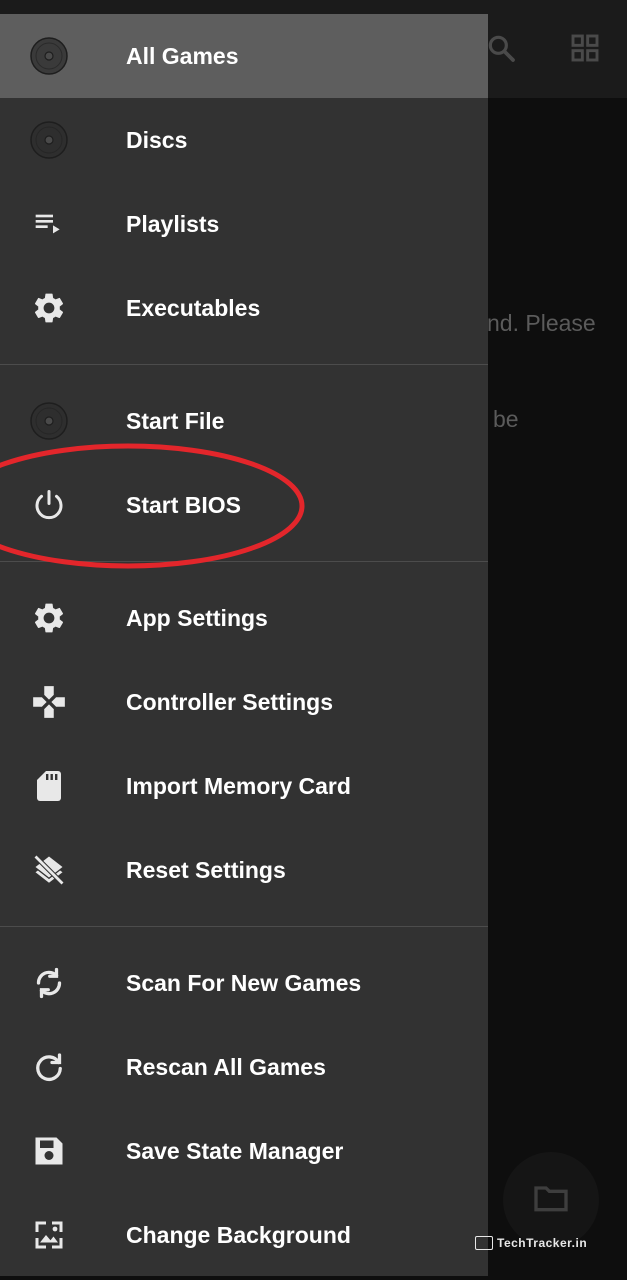  I want to click on menu-label-start-file: Start File, so click(175, 420).